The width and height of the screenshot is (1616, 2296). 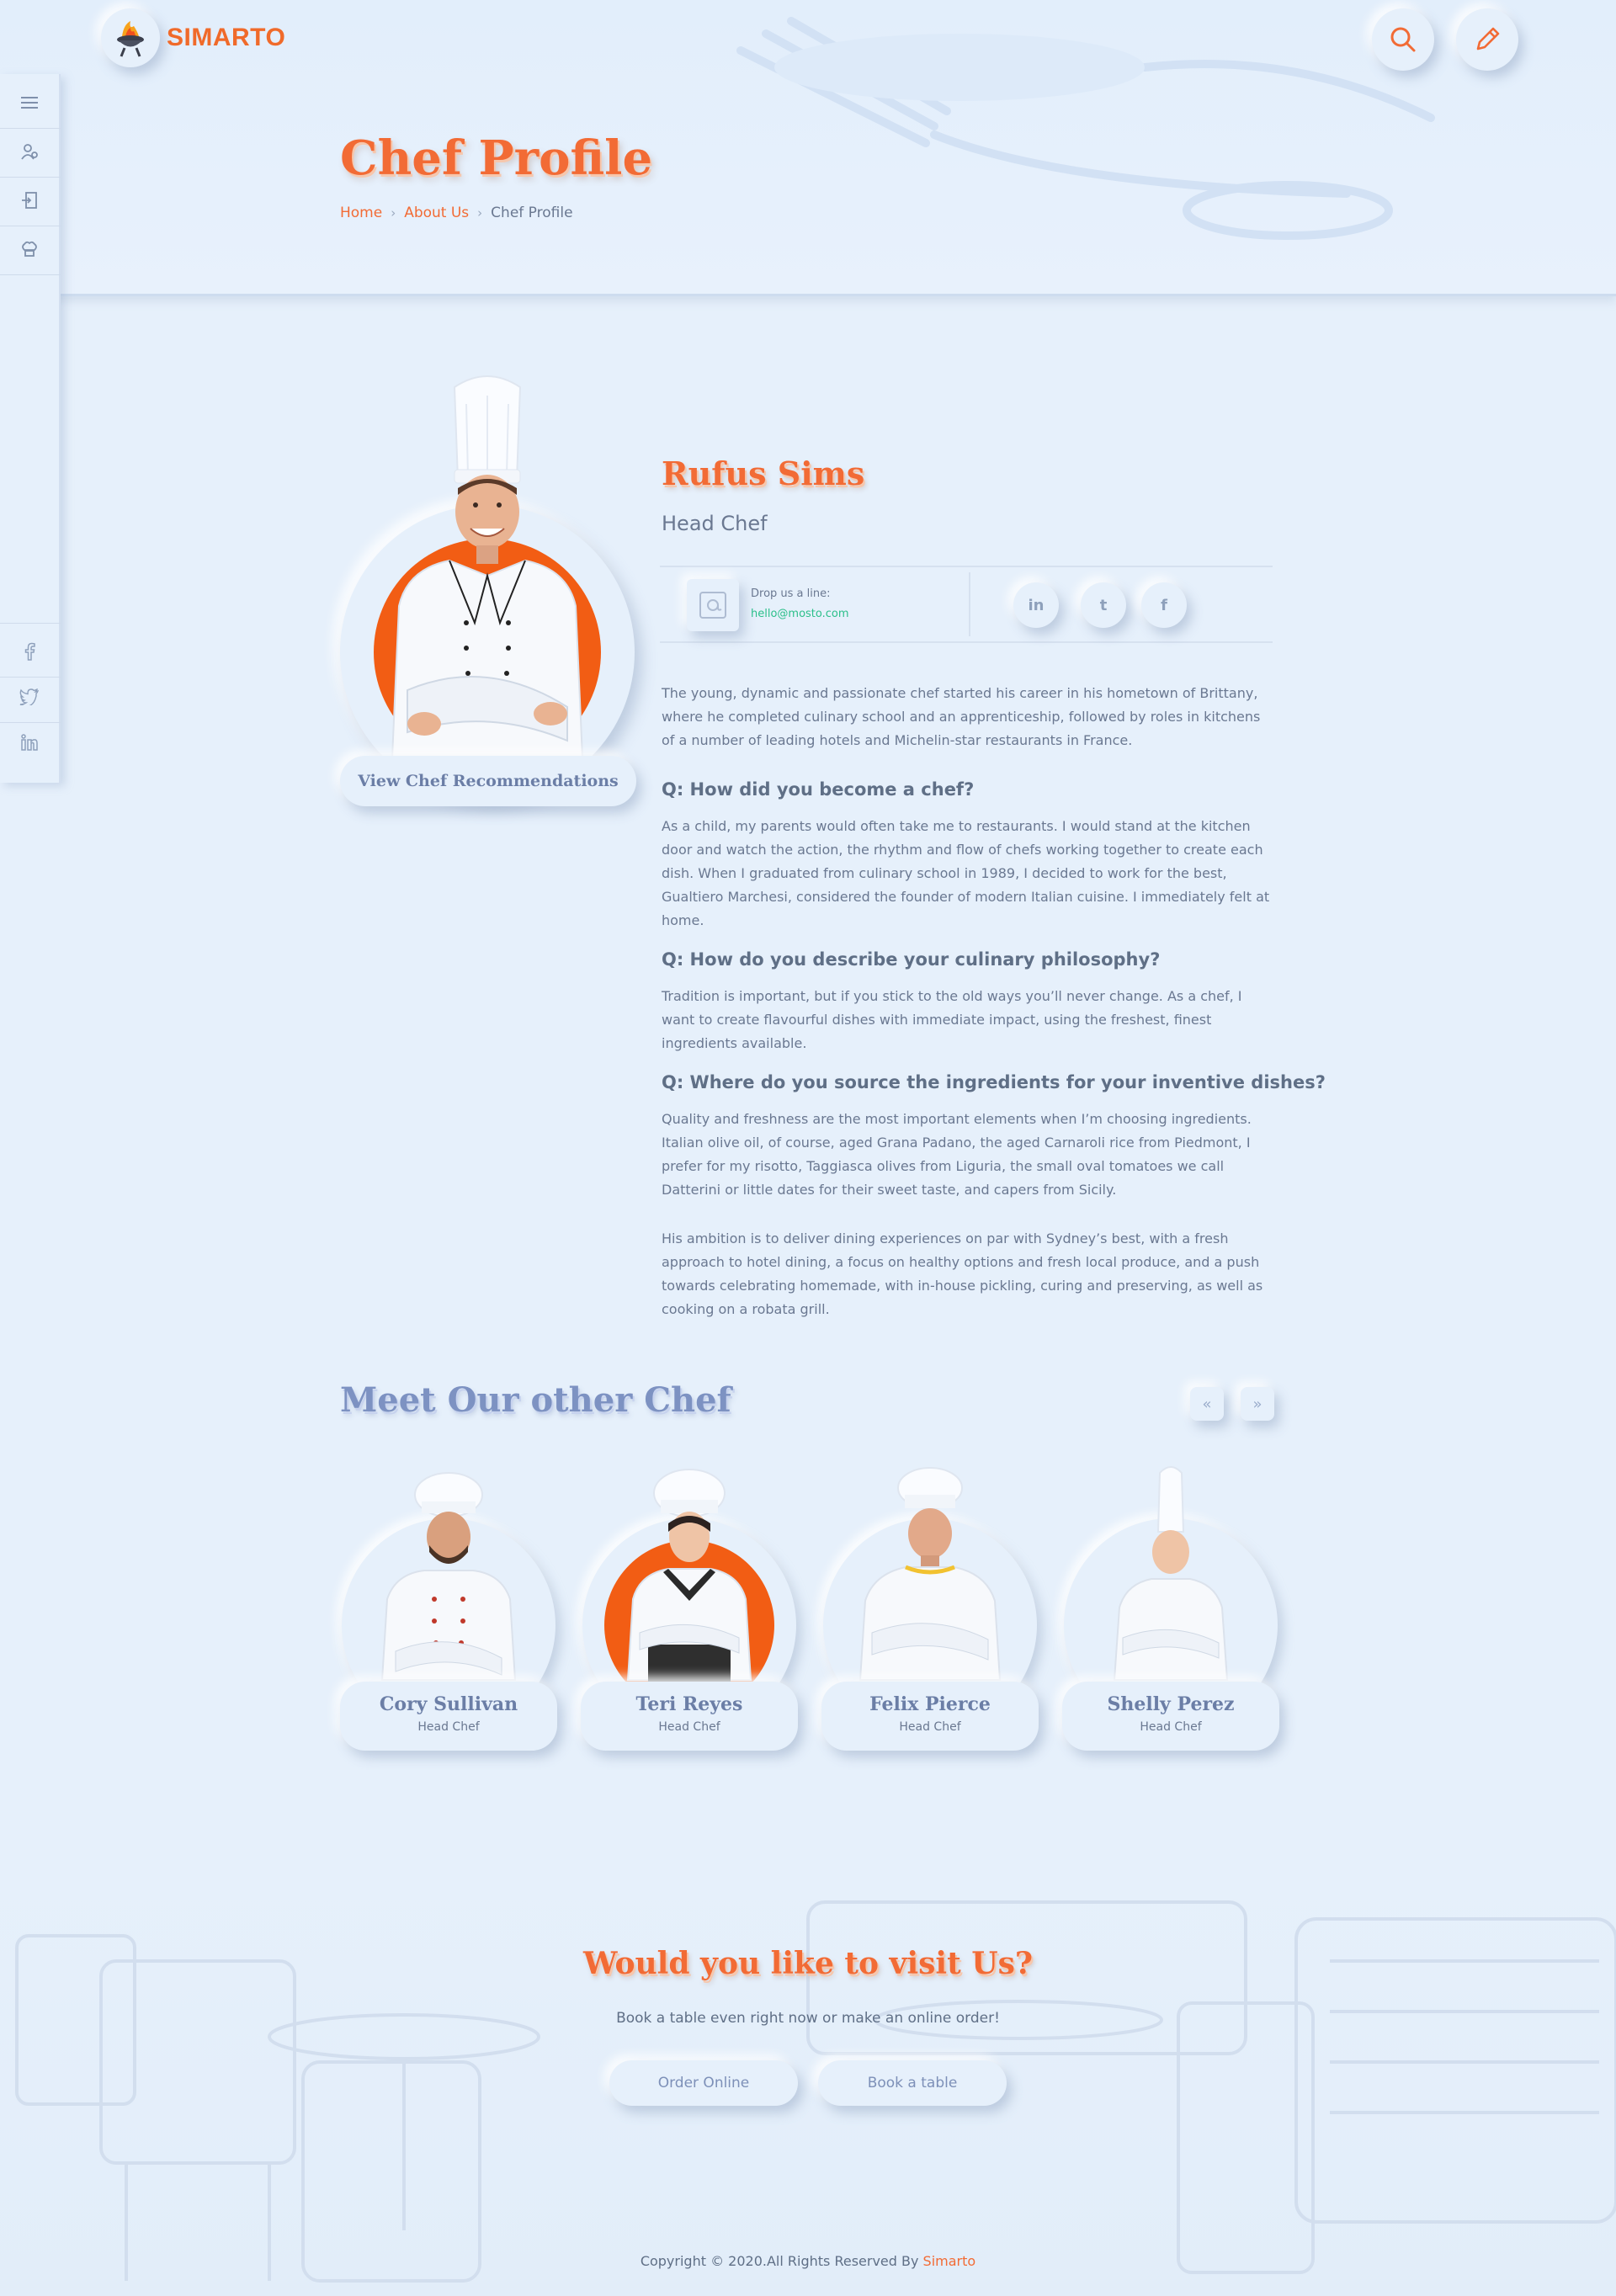 I want to click on edit-button, so click(x=1487, y=39).